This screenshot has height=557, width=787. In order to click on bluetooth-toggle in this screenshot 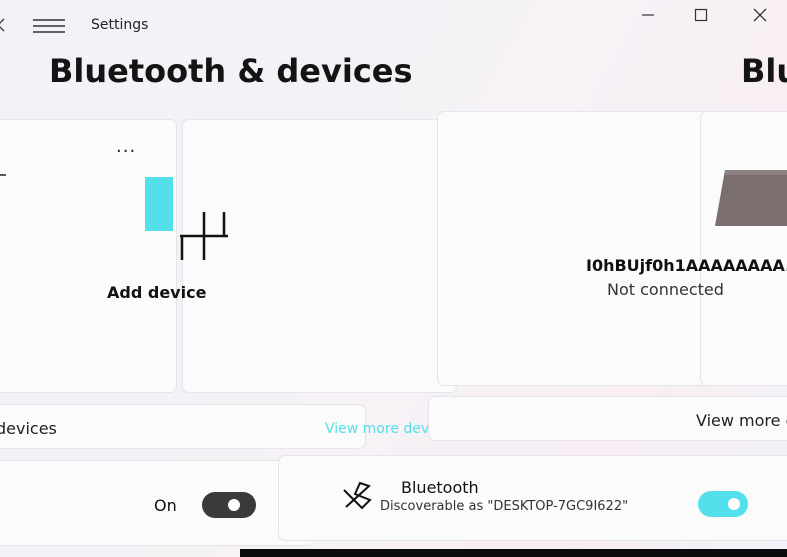, I will do `click(723, 504)`.